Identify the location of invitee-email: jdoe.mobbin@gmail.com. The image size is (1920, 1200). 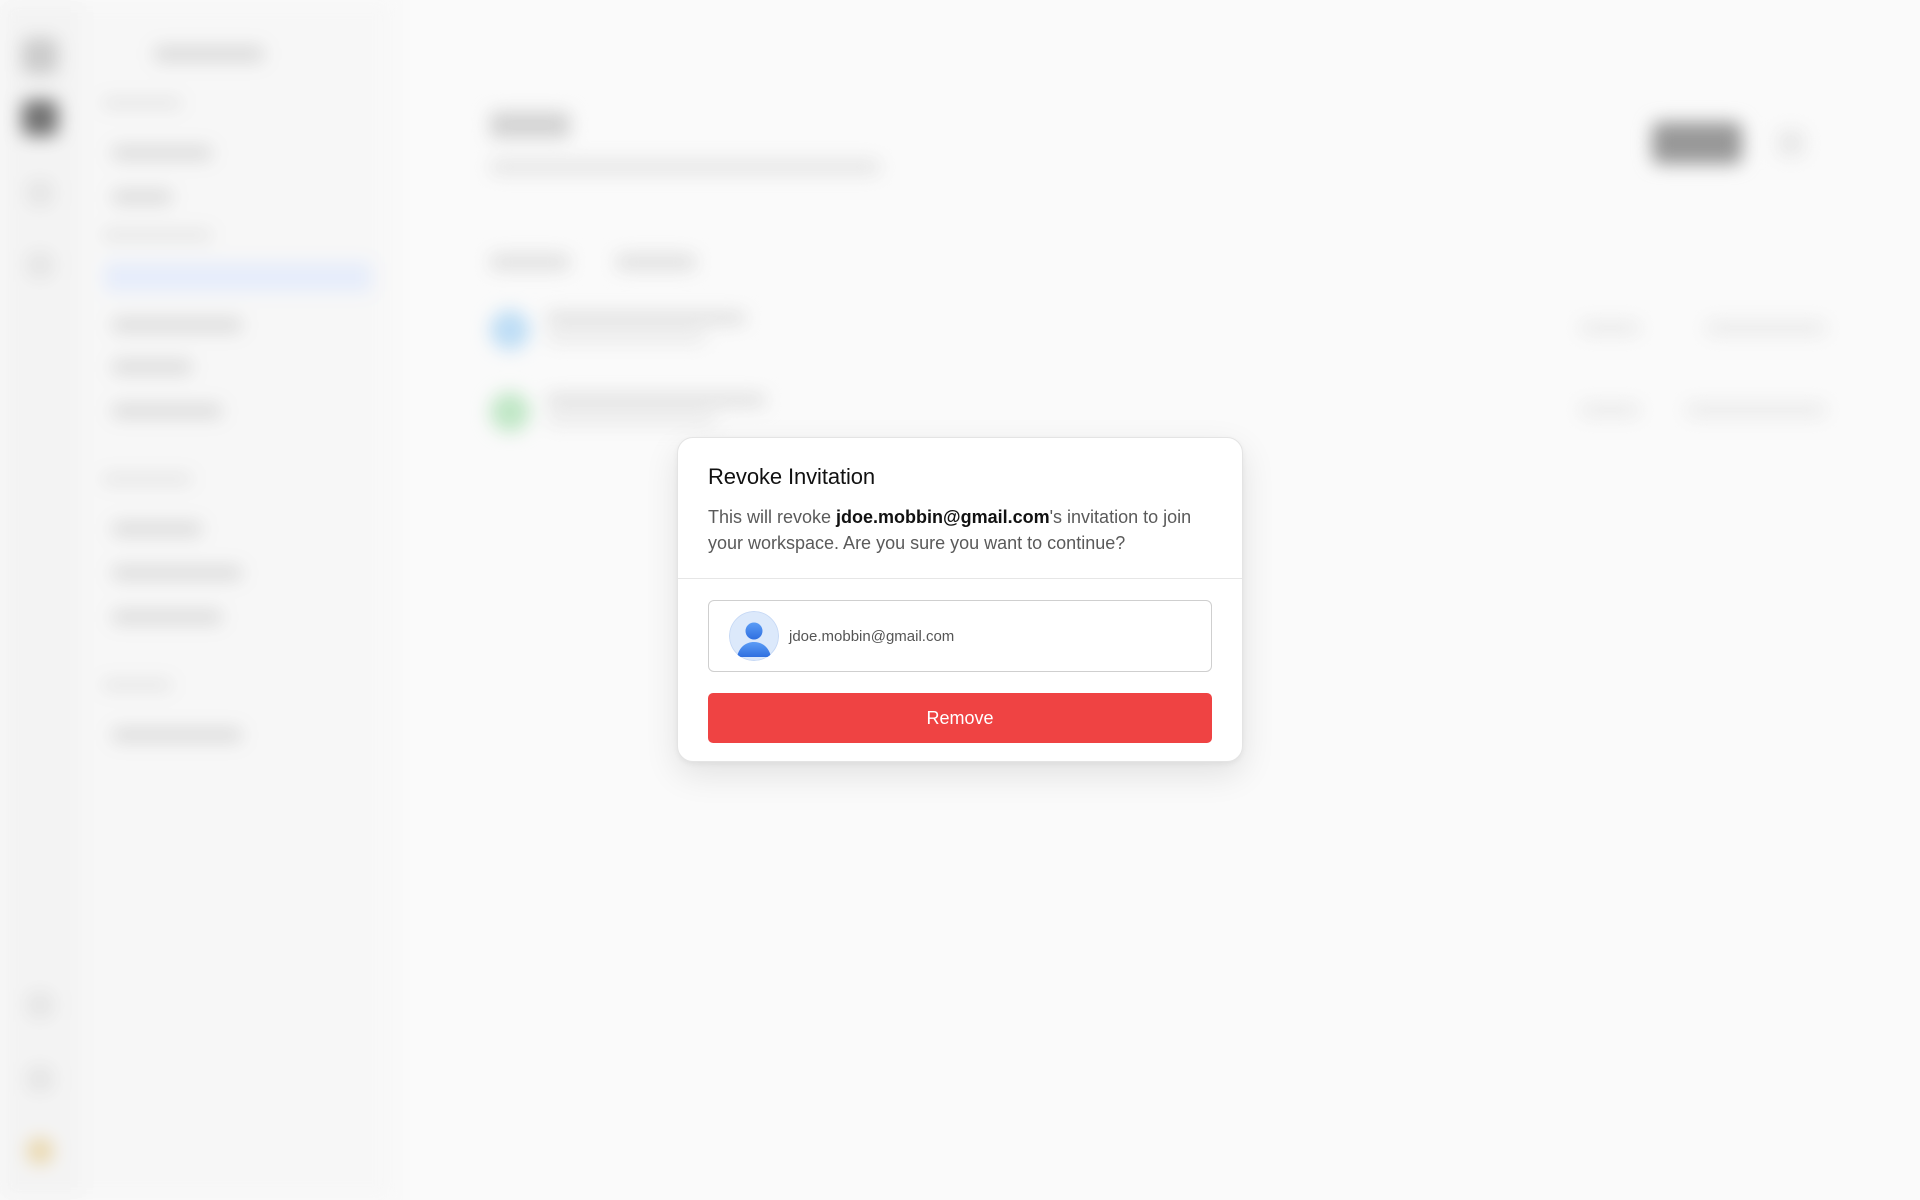
(872, 636).